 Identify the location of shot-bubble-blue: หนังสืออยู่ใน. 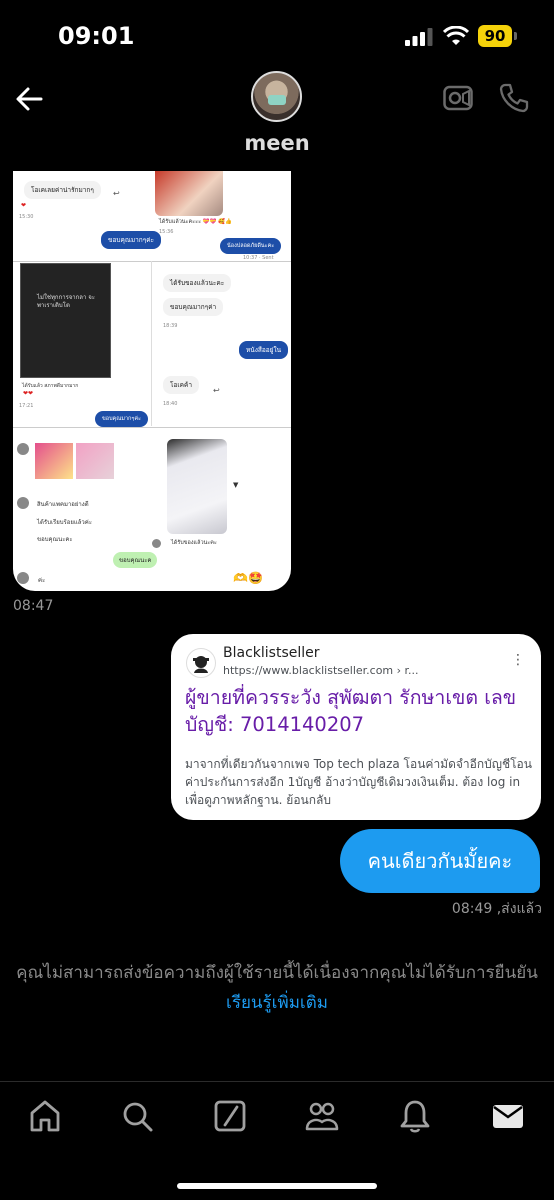
(264, 350).